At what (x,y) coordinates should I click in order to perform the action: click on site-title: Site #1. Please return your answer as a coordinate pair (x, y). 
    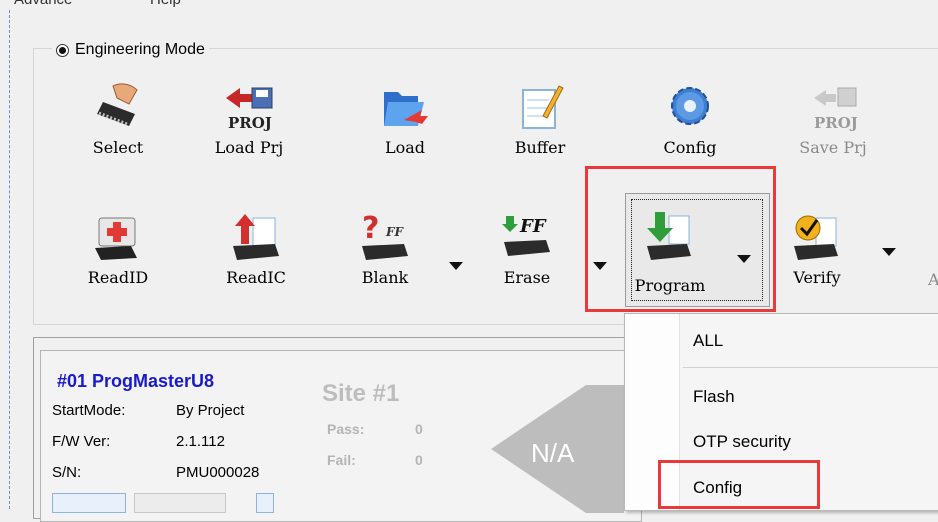
    Looking at the image, I should click on (361, 393).